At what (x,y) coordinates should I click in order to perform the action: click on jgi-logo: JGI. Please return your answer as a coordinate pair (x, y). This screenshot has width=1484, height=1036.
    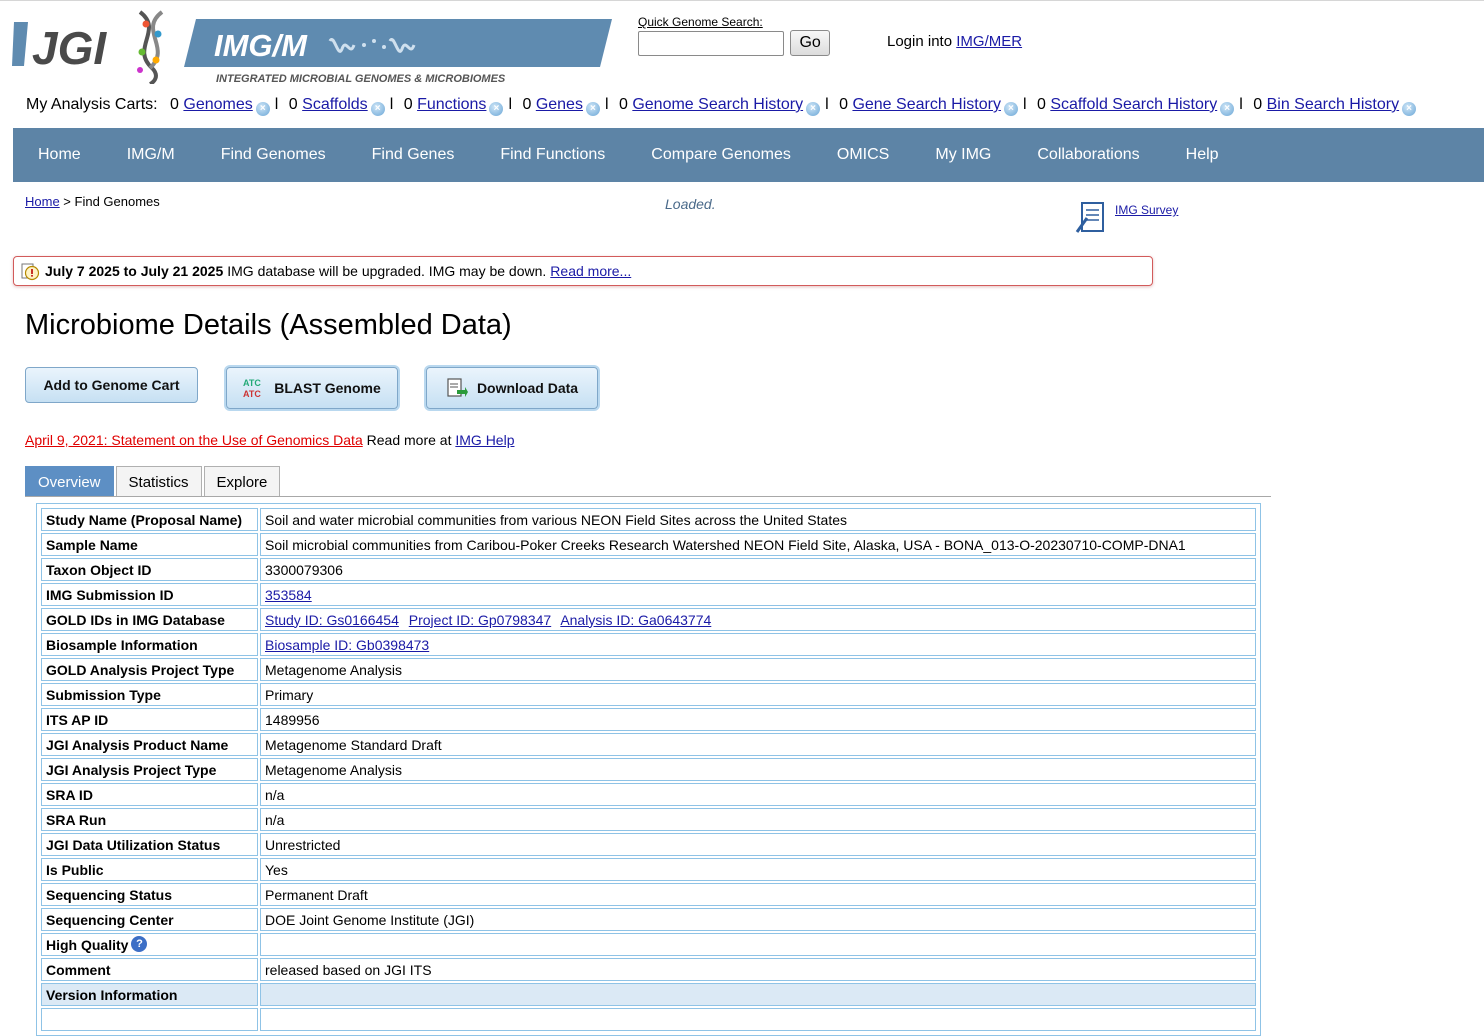
    Looking at the image, I should click on (97, 46).